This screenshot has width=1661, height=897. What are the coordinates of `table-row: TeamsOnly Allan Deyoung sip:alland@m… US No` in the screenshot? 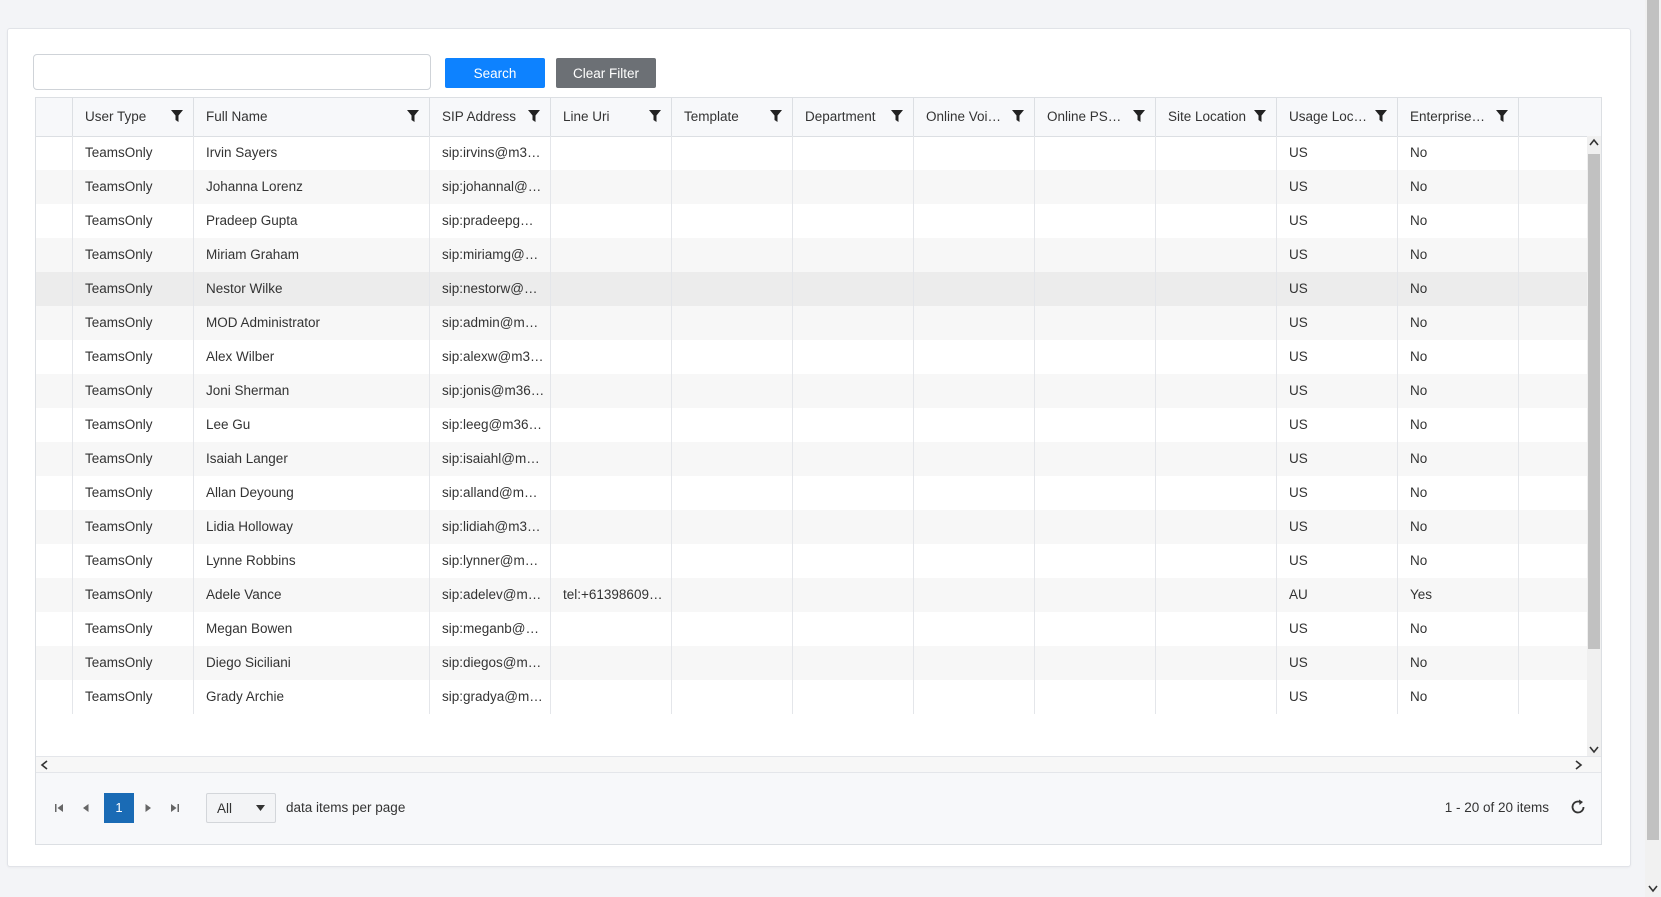 It's located at (811, 493).